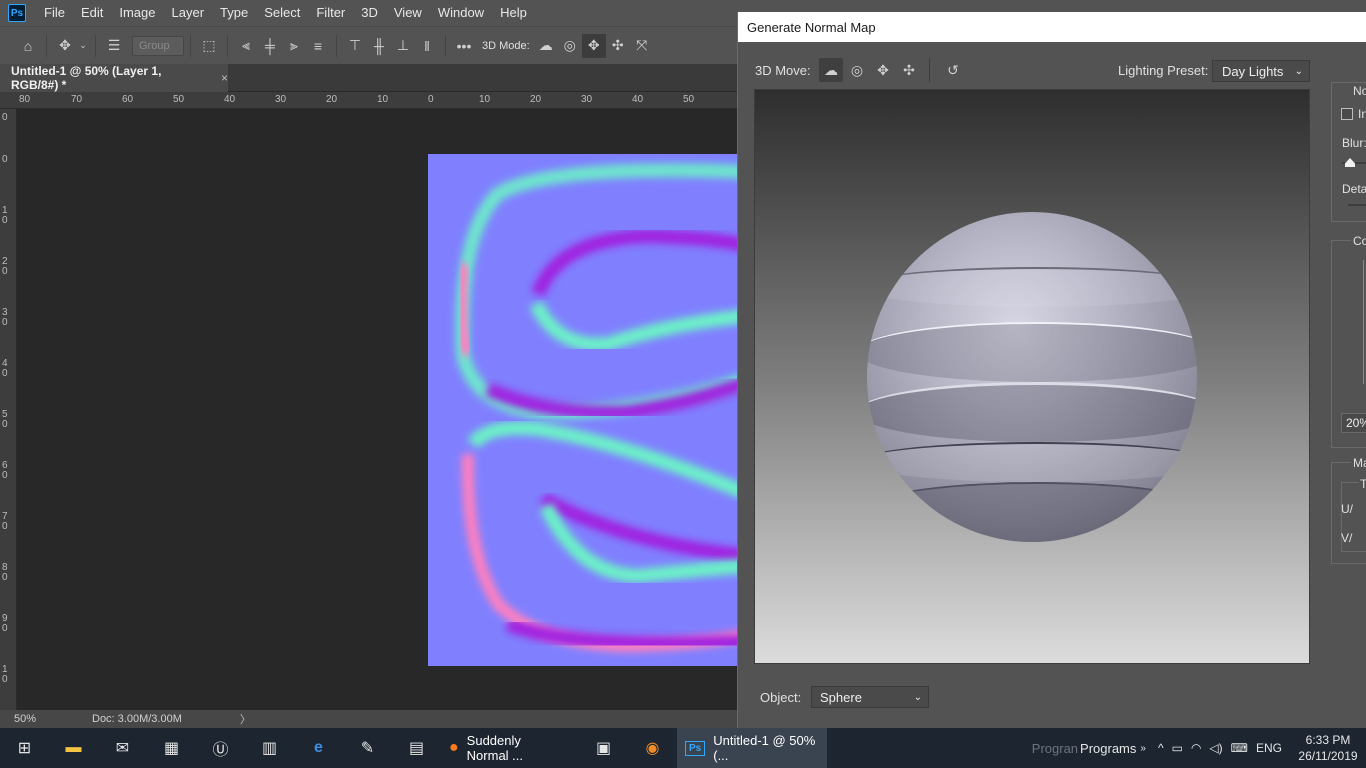 The width and height of the screenshot is (1366, 768). I want to click on volume-icon: ◁), so click(1215, 748).